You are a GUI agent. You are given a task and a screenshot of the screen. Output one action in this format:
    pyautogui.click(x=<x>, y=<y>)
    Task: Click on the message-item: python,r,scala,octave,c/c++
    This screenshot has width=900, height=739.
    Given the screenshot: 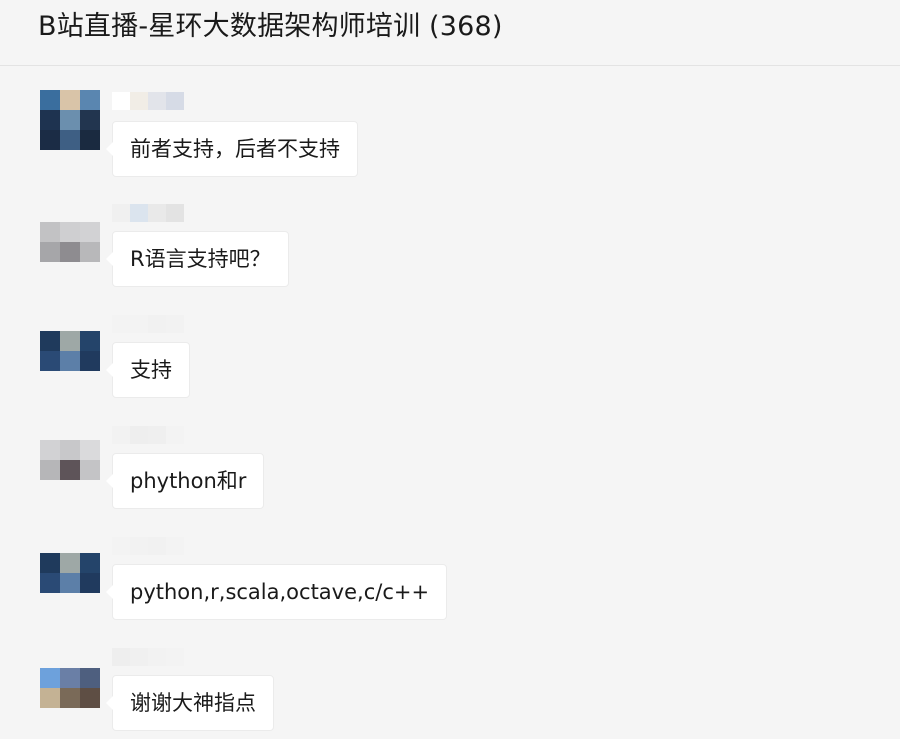 What is the action you would take?
    pyautogui.click(x=450, y=580)
    